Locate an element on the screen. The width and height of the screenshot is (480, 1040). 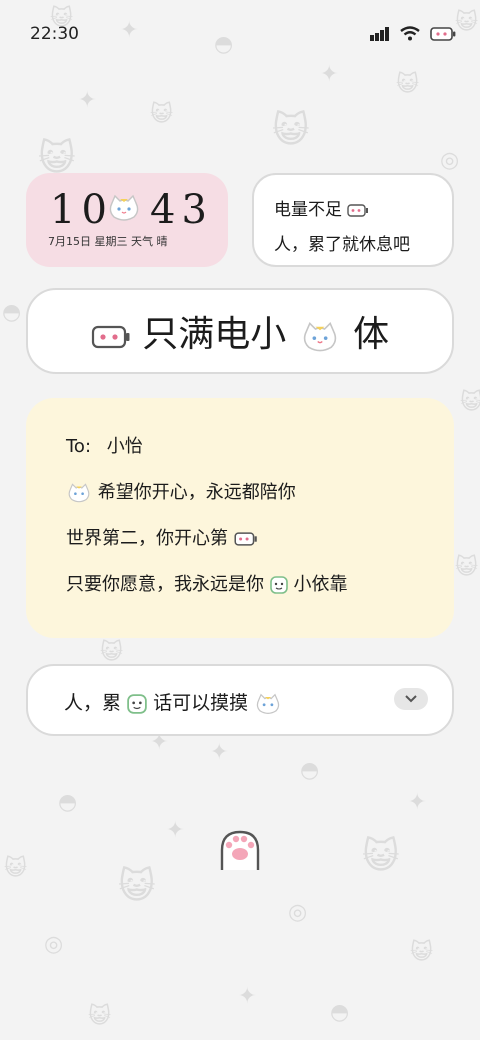
battery-icon is located at coordinates (443, 33).